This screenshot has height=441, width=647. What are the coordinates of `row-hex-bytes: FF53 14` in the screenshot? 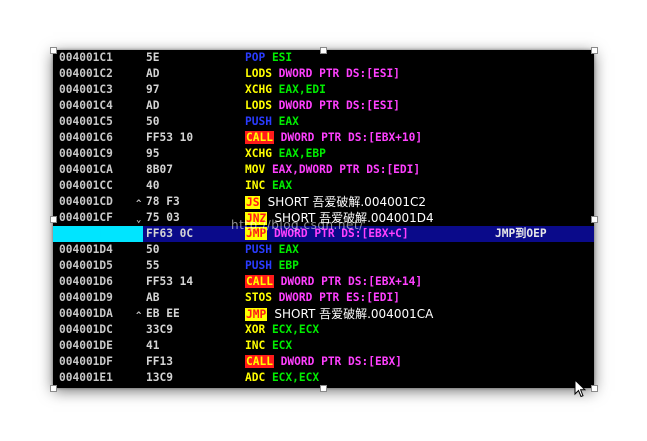 It's located at (170, 281).